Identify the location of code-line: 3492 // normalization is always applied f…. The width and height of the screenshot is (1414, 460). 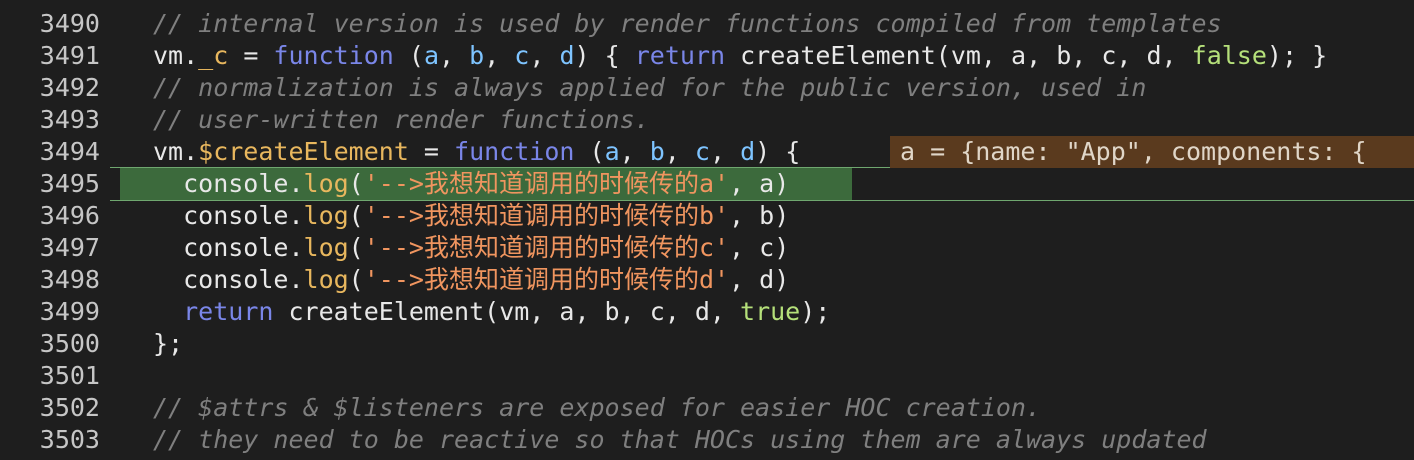
(707, 88).